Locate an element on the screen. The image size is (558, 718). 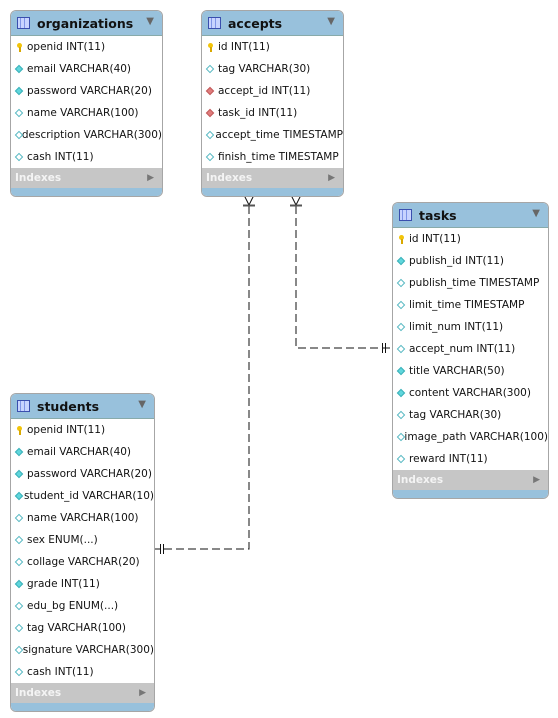
entity-header: students ▼ is located at coordinates (82, 406).